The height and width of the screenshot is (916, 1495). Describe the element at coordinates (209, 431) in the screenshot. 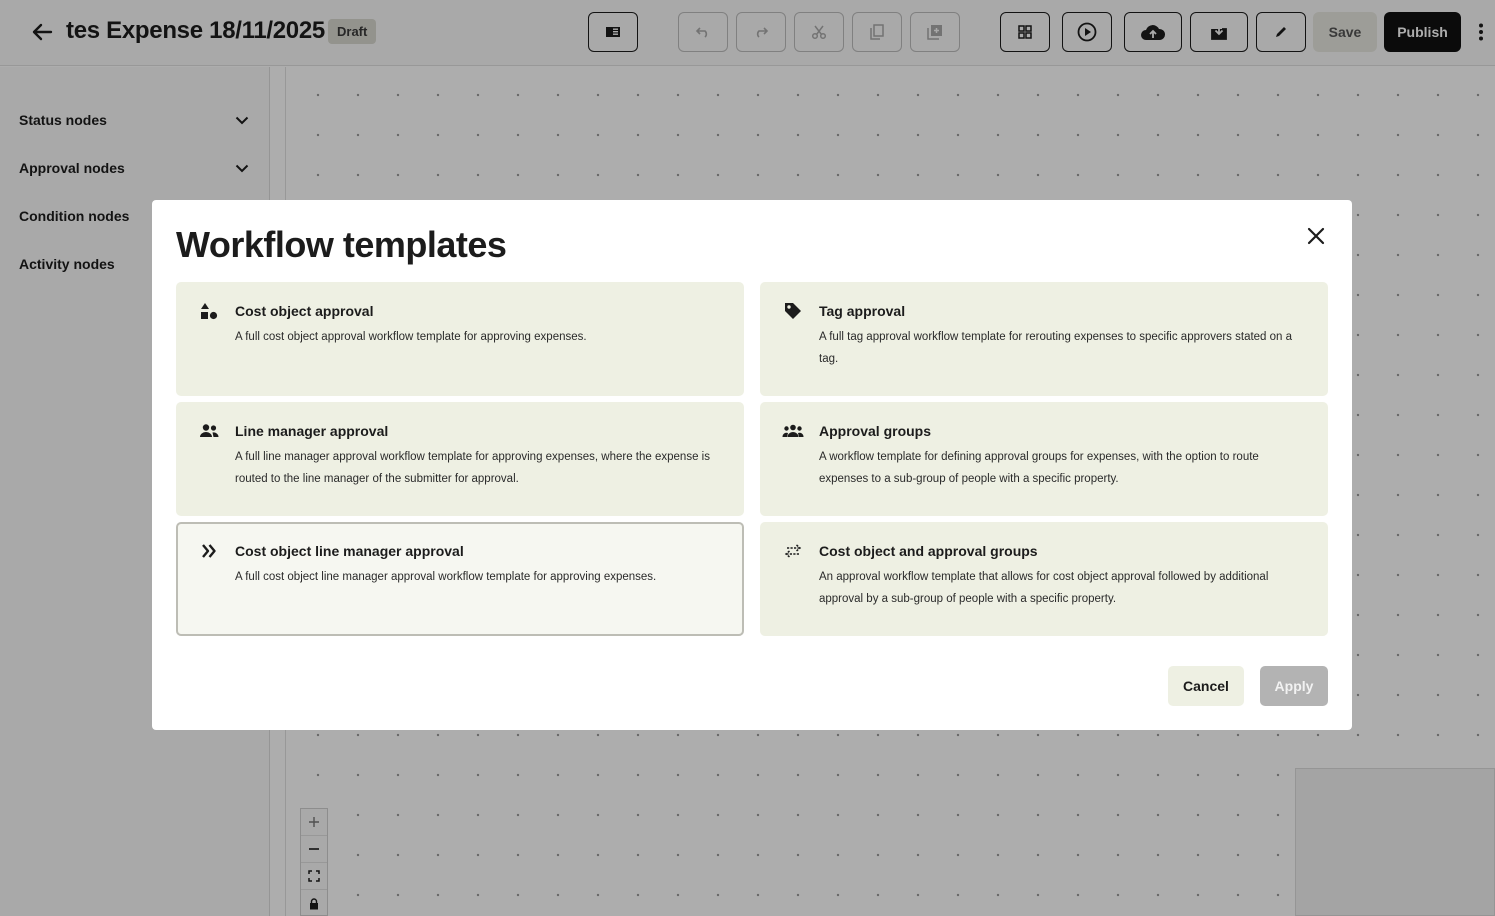

I see `people-icon` at that location.